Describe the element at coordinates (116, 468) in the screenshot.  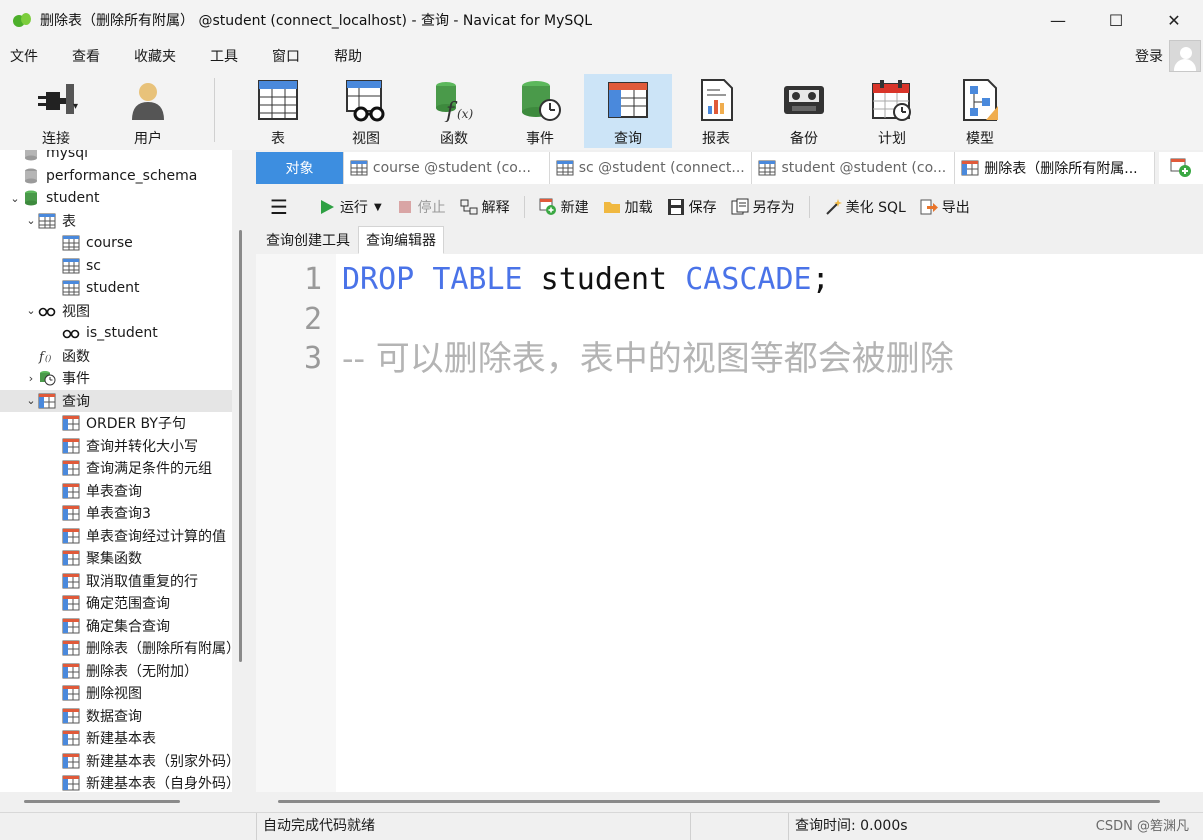
I see `tree-item: 查询满足条件的元组` at that location.